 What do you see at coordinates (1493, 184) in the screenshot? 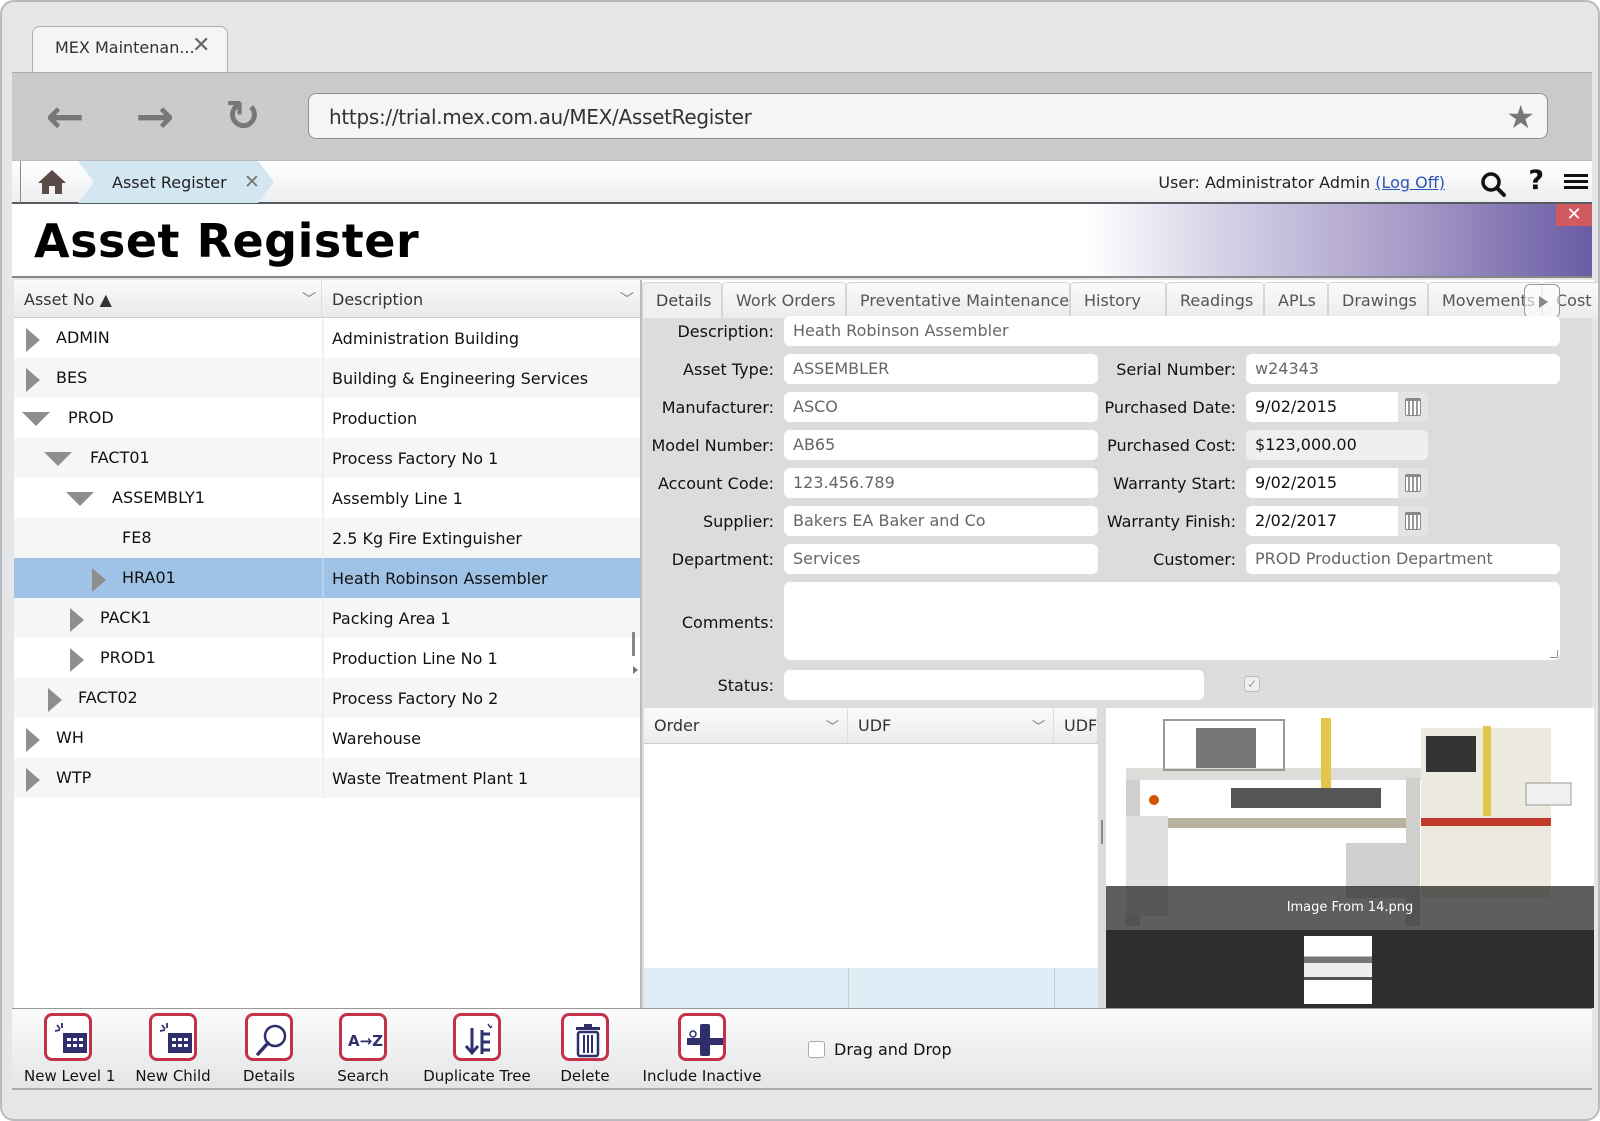
I see `search-icon` at bounding box center [1493, 184].